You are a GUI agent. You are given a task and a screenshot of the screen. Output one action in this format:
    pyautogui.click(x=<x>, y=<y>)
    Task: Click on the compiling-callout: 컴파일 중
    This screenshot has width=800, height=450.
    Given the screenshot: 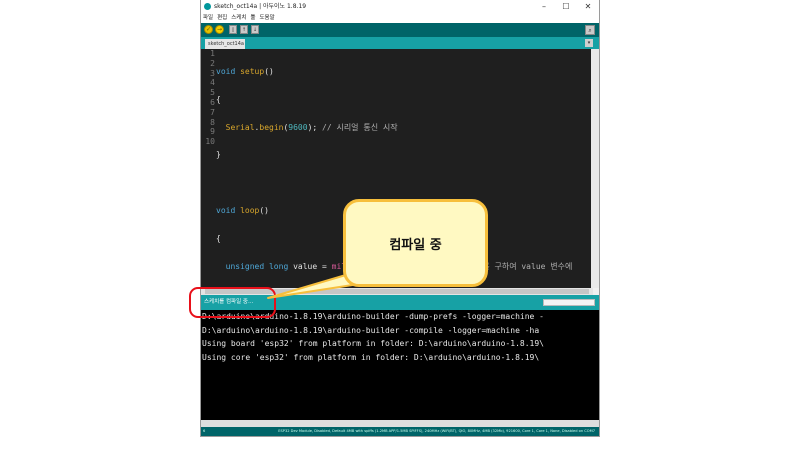 What is the action you would take?
    pyautogui.click(x=415, y=243)
    